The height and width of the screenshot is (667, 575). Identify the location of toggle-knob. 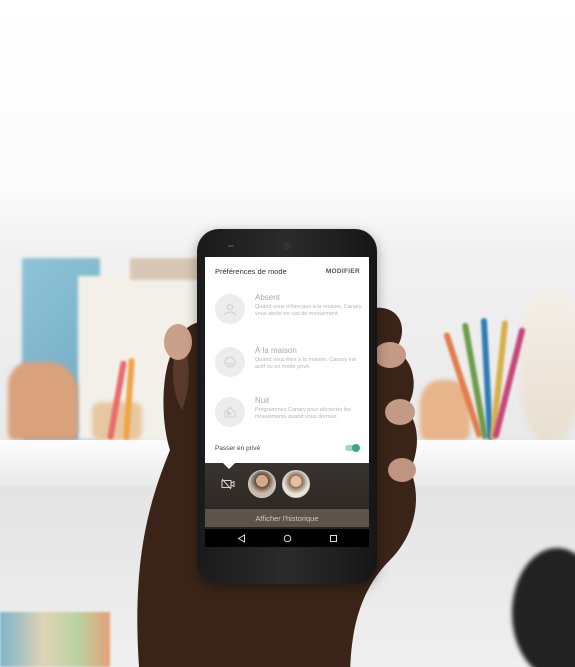
(356, 448).